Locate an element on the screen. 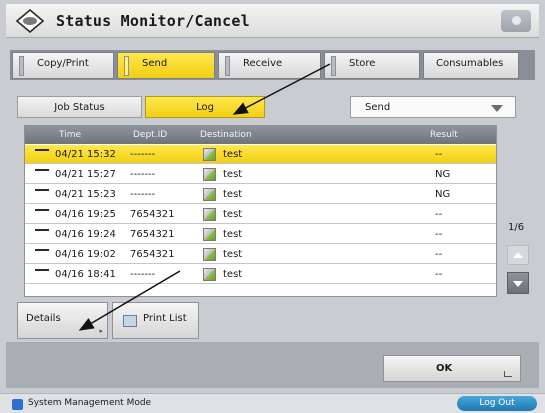  logout-label: Log Out is located at coordinates (497, 403).